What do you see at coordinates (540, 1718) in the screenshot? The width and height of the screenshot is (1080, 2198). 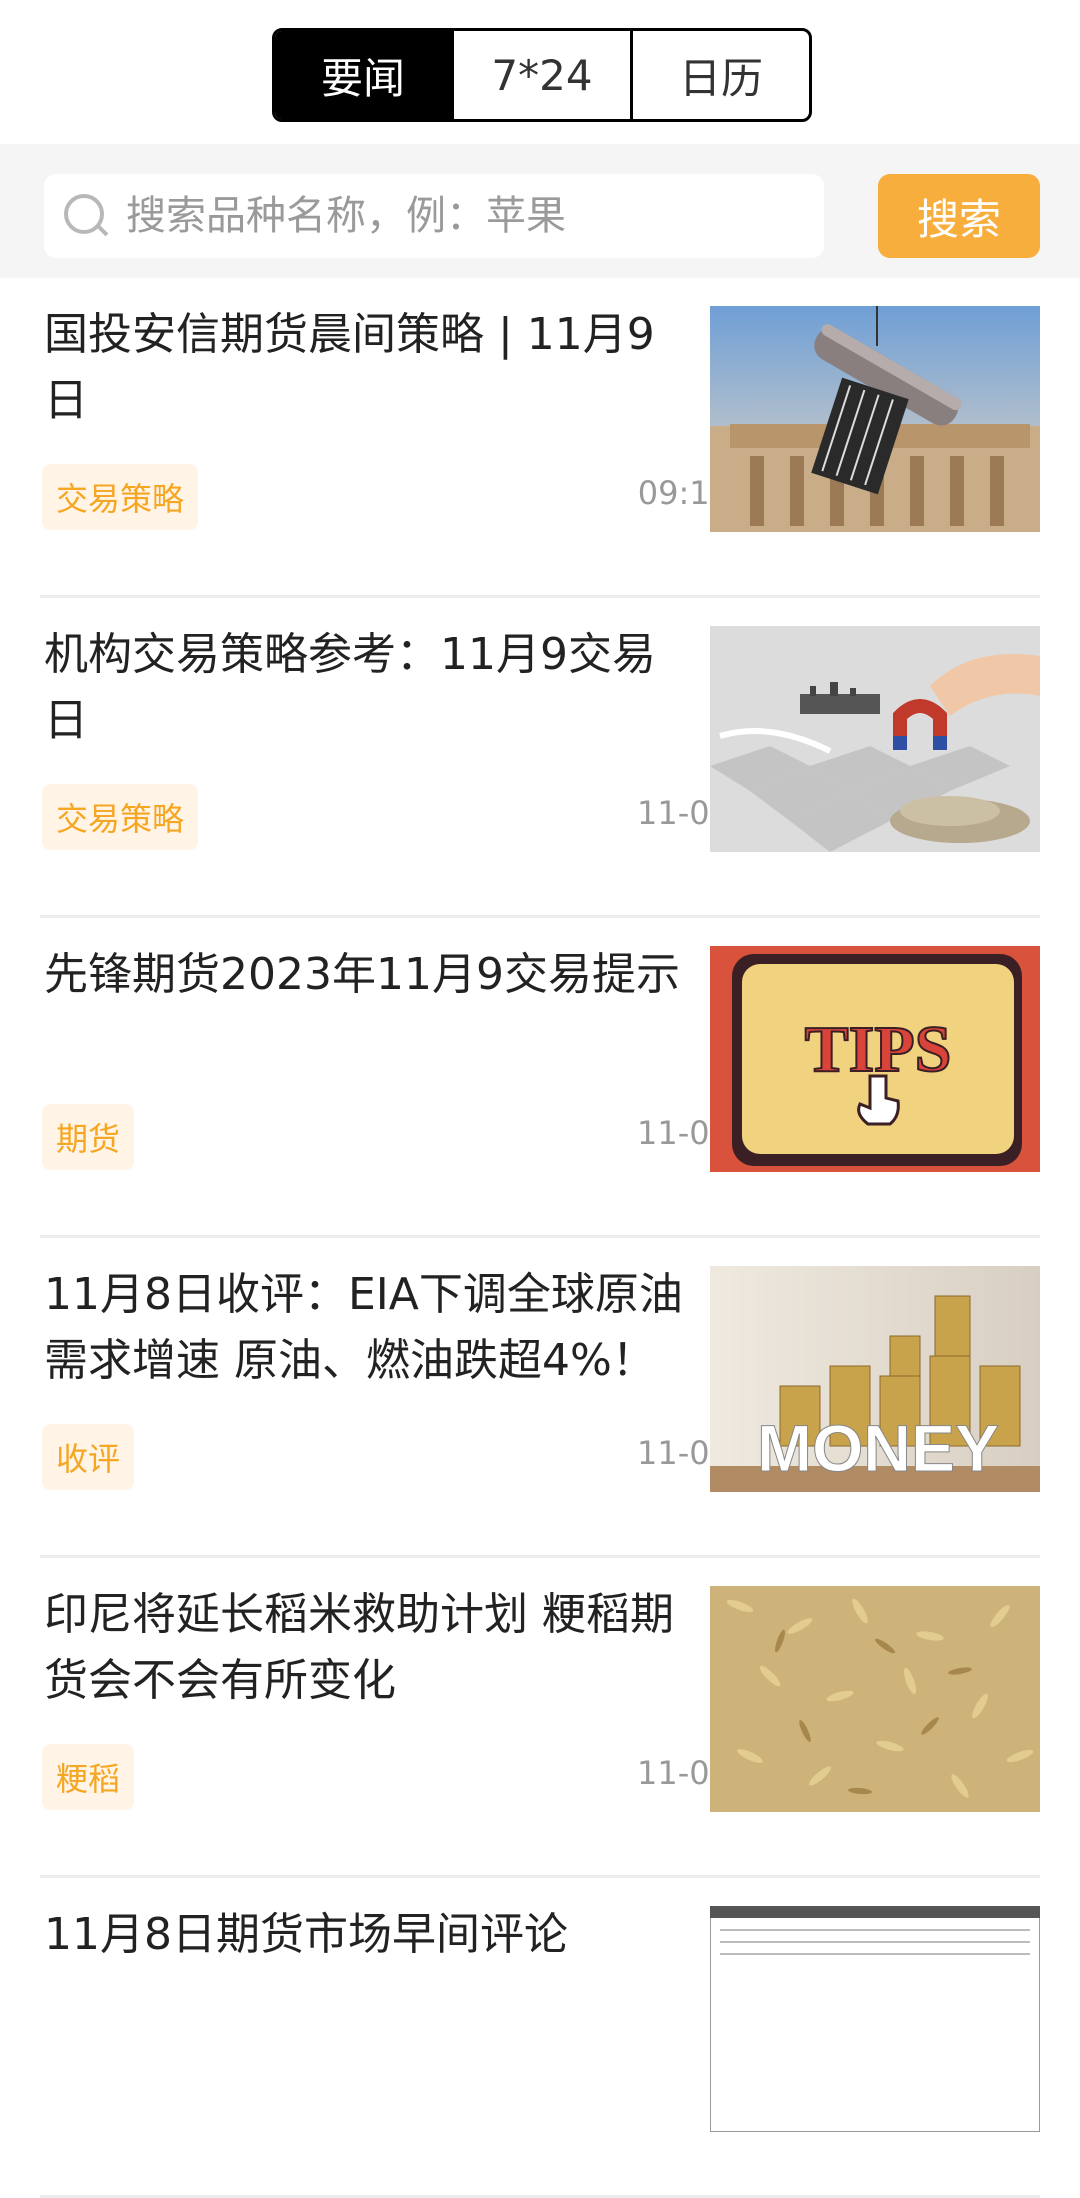 I see `news-item: 印尼将延长稻米救助计划 粳稻期货会不会有所变化 粳稻 11-08` at bounding box center [540, 1718].